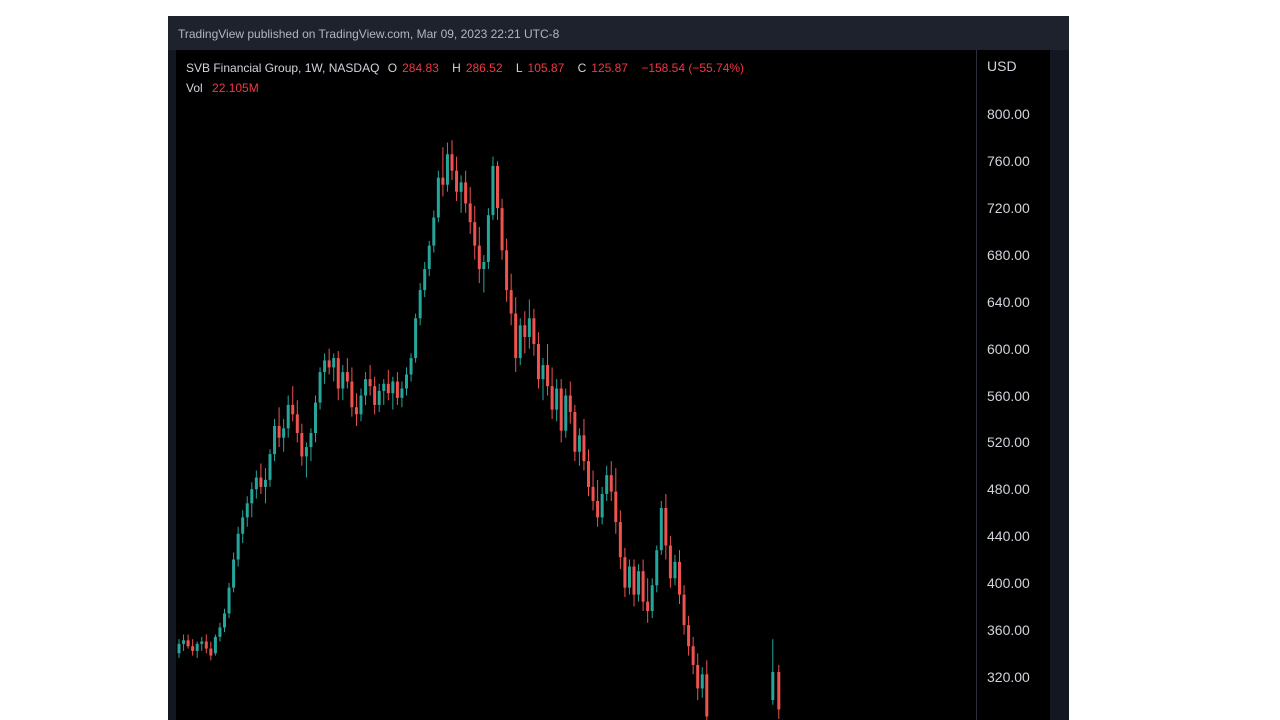 Image resolution: width=1280 pixels, height=720 pixels. I want to click on change-value: −158.54 (−55.74%), so click(693, 68).